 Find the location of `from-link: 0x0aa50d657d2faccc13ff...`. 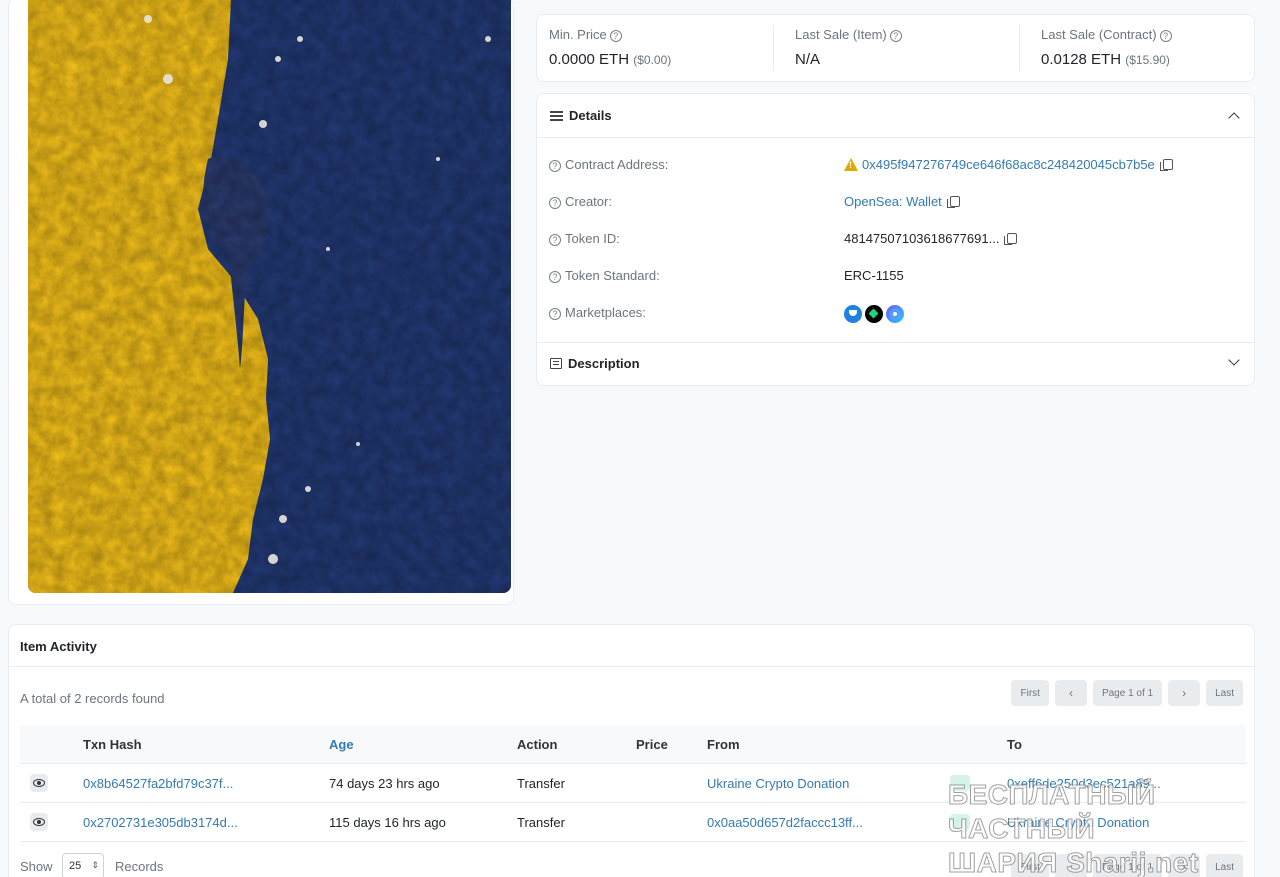

from-link: 0x0aa50d657d2faccc13ff... is located at coordinates (785, 822).